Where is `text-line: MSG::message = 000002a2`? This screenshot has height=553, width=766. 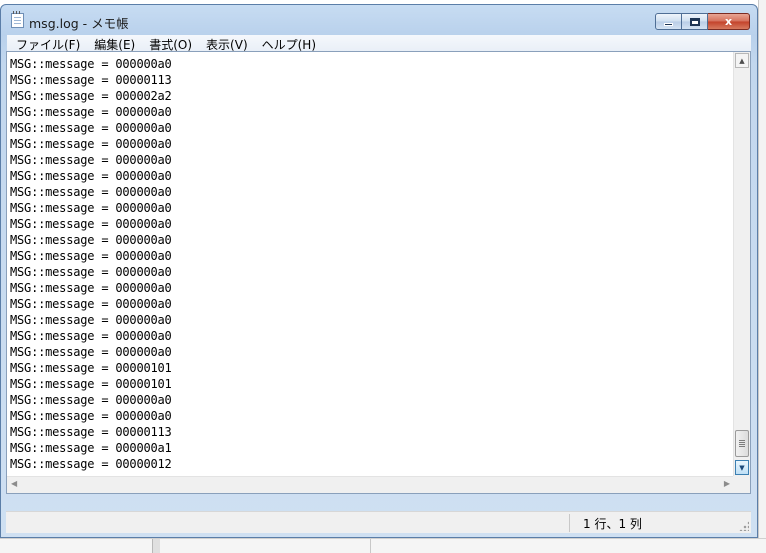 text-line: MSG::message = 000002a2 is located at coordinates (369, 96).